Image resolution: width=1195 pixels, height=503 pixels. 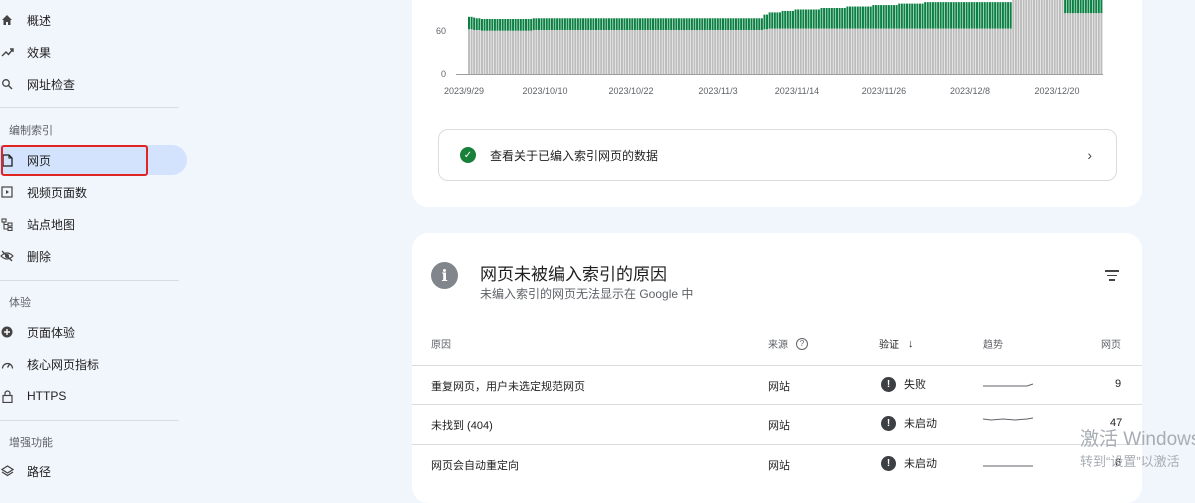 I want to click on column-header-trend: 趋势, so click(x=993, y=345).